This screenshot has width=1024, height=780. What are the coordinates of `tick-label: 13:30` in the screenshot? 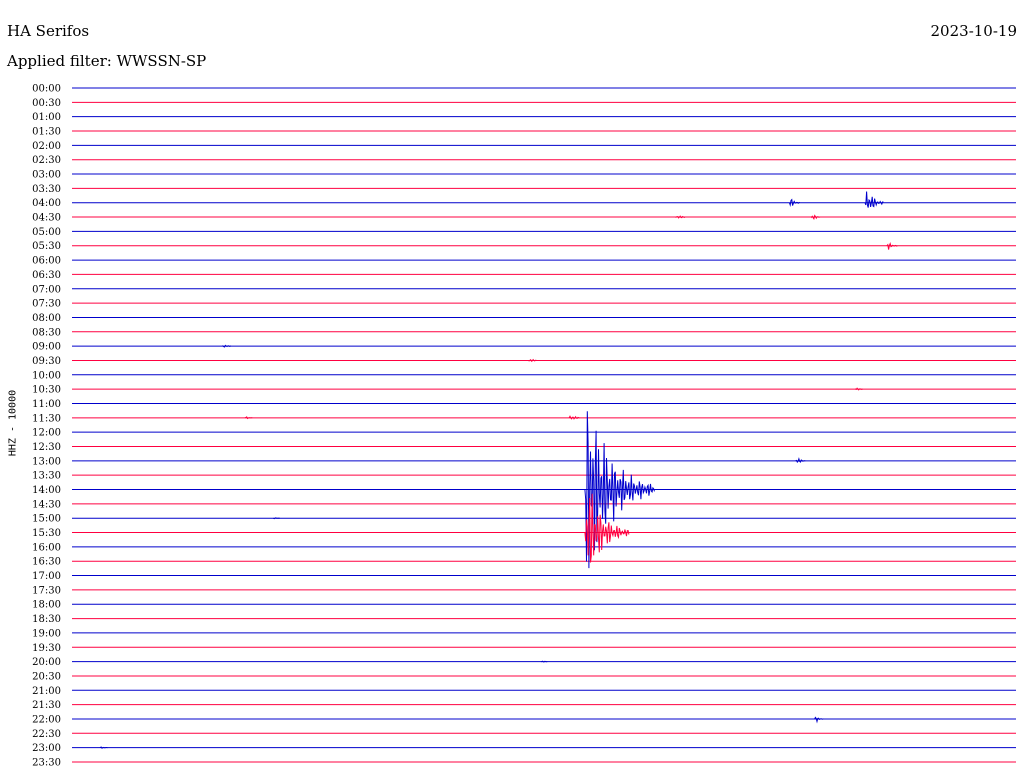 It's located at (46, 476).